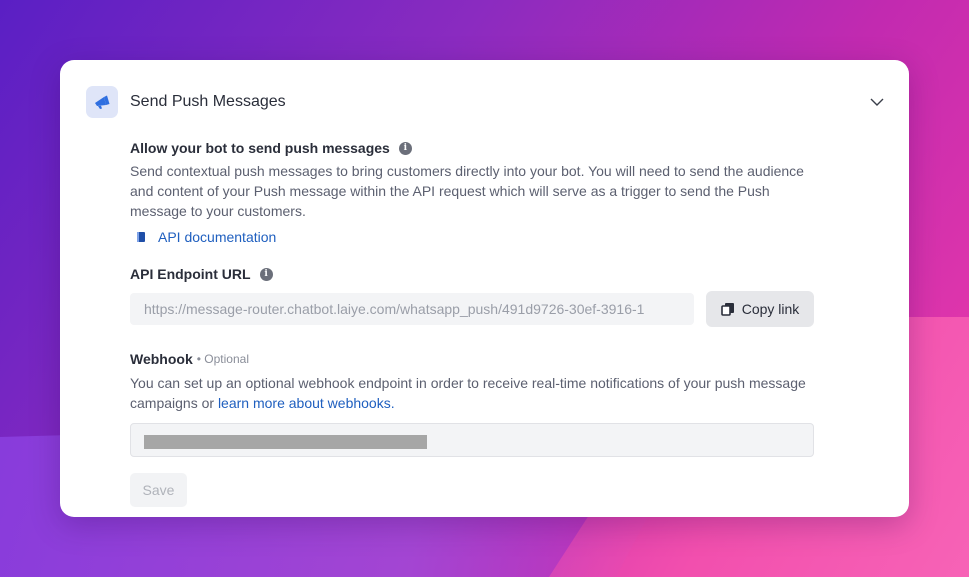  I want to click on copy-link-button: Copy link, so click(760, 309).